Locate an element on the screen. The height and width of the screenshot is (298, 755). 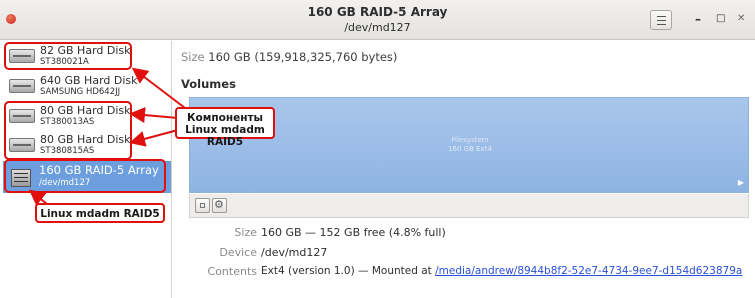
unmount-button is located at coordinates (202, 205).